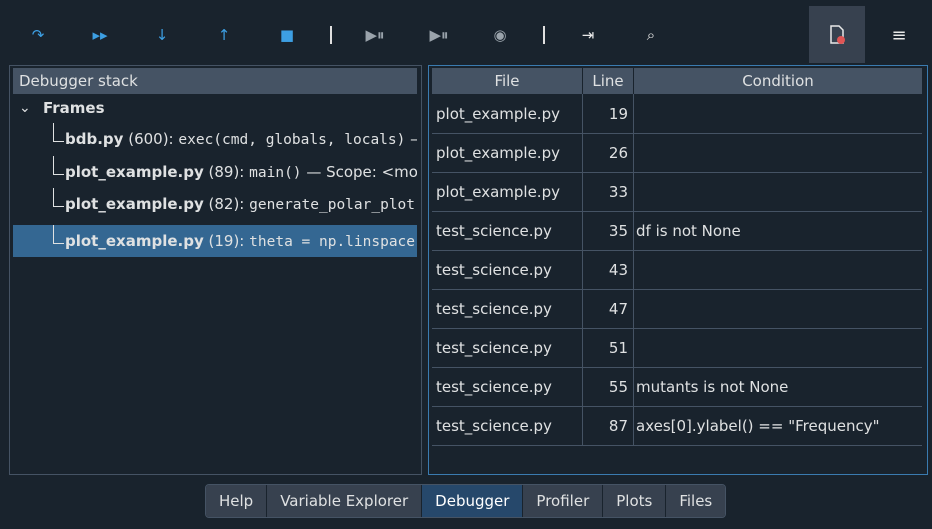 Image resolution: width=932 pixels, height=529 pixels. I want to click on debug-selection-icon: ▶⏸, so click(439, 35).